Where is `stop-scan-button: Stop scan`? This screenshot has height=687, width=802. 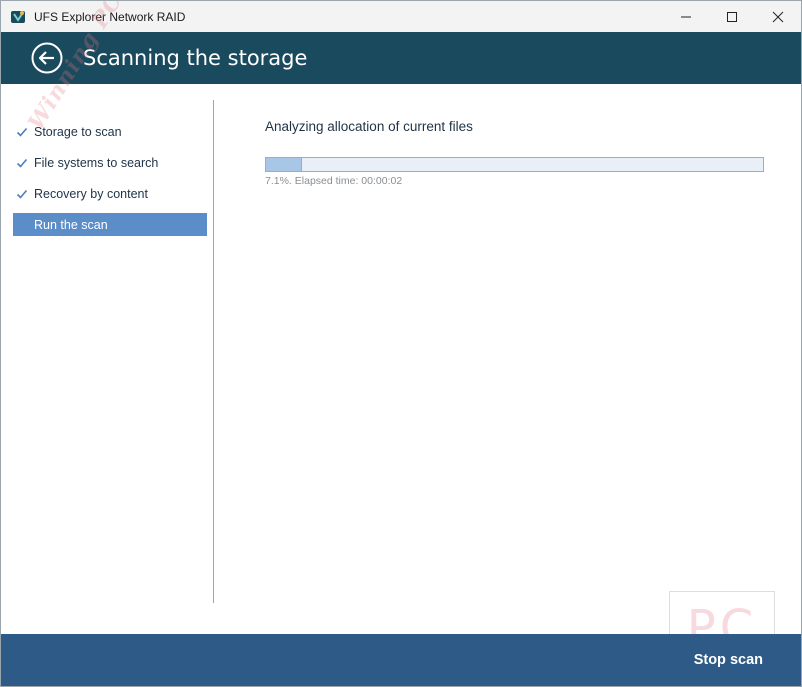
stop-scan-button: Stop scan is located at coordinates (728, 660).